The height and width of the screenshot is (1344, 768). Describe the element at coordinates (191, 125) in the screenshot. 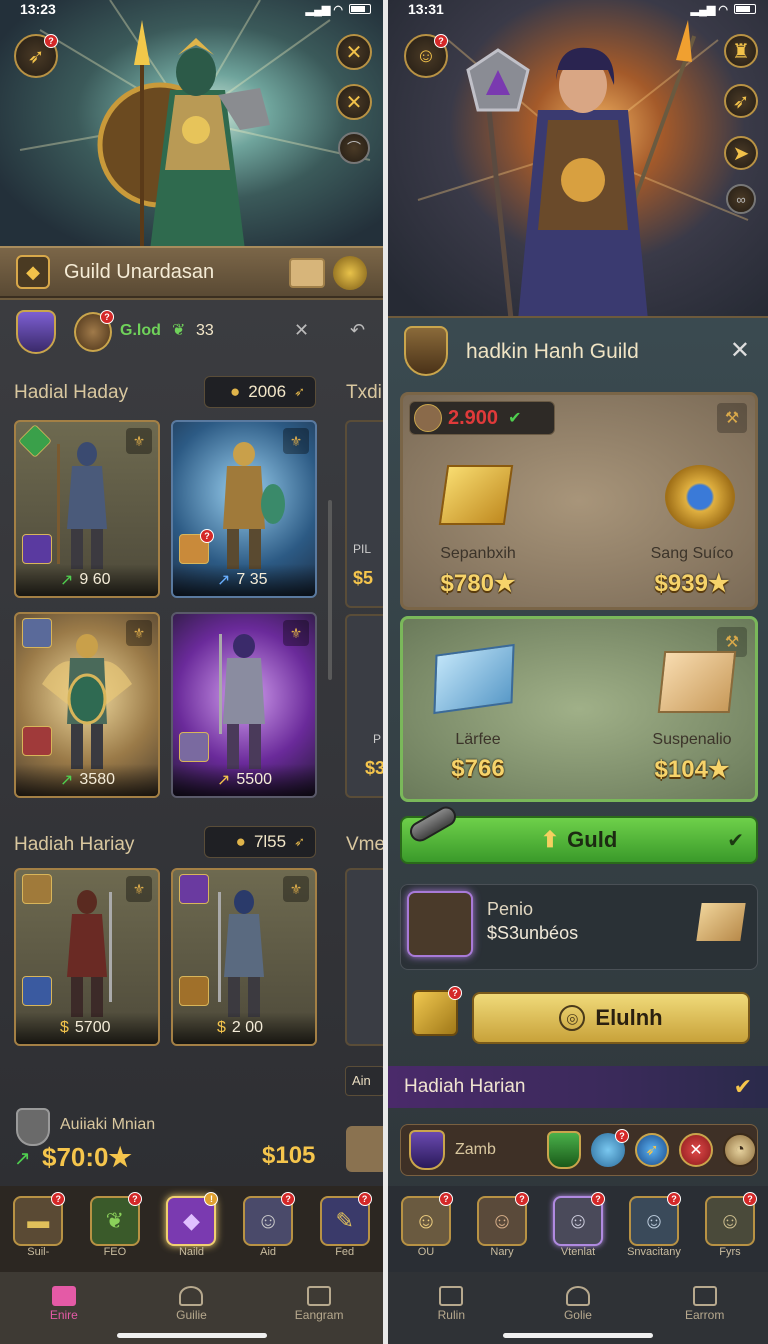

I see `hero-banner: ➶ ? ✕ ✕ ⌒` at that location.